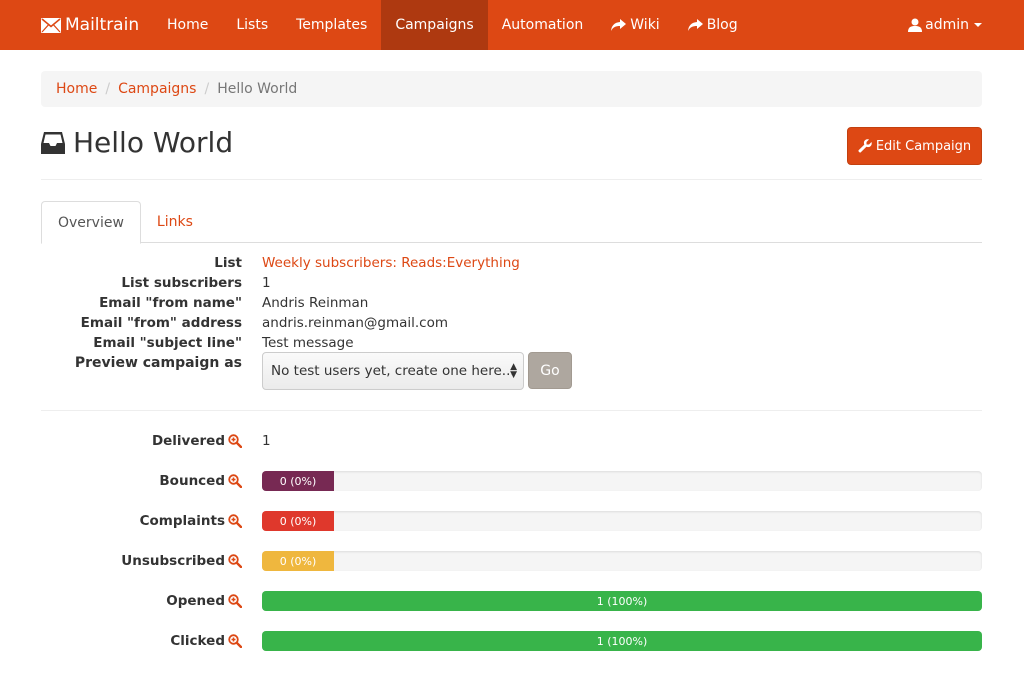 This screenshot has height=683, width=1024. I want to click on detail-value: 1, so click(266, 283).